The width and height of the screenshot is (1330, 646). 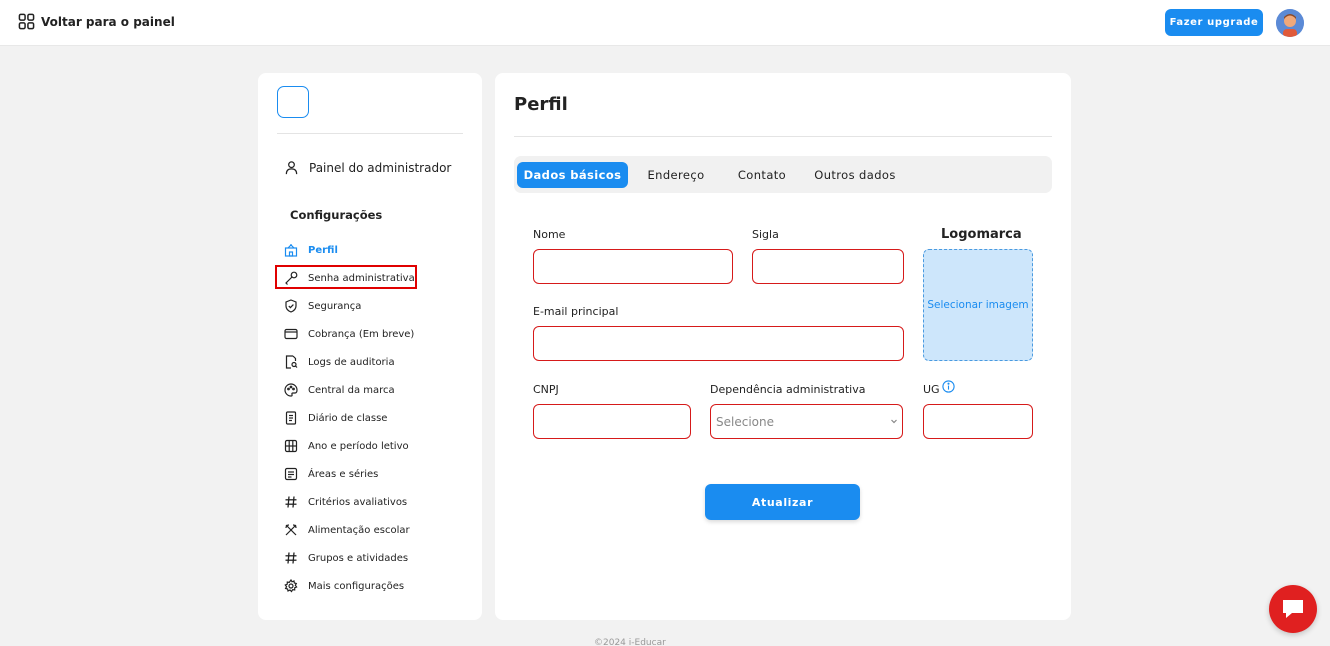 I want to click on tab-dados-basicos: Dados básicos, so click(x=572, y=175).